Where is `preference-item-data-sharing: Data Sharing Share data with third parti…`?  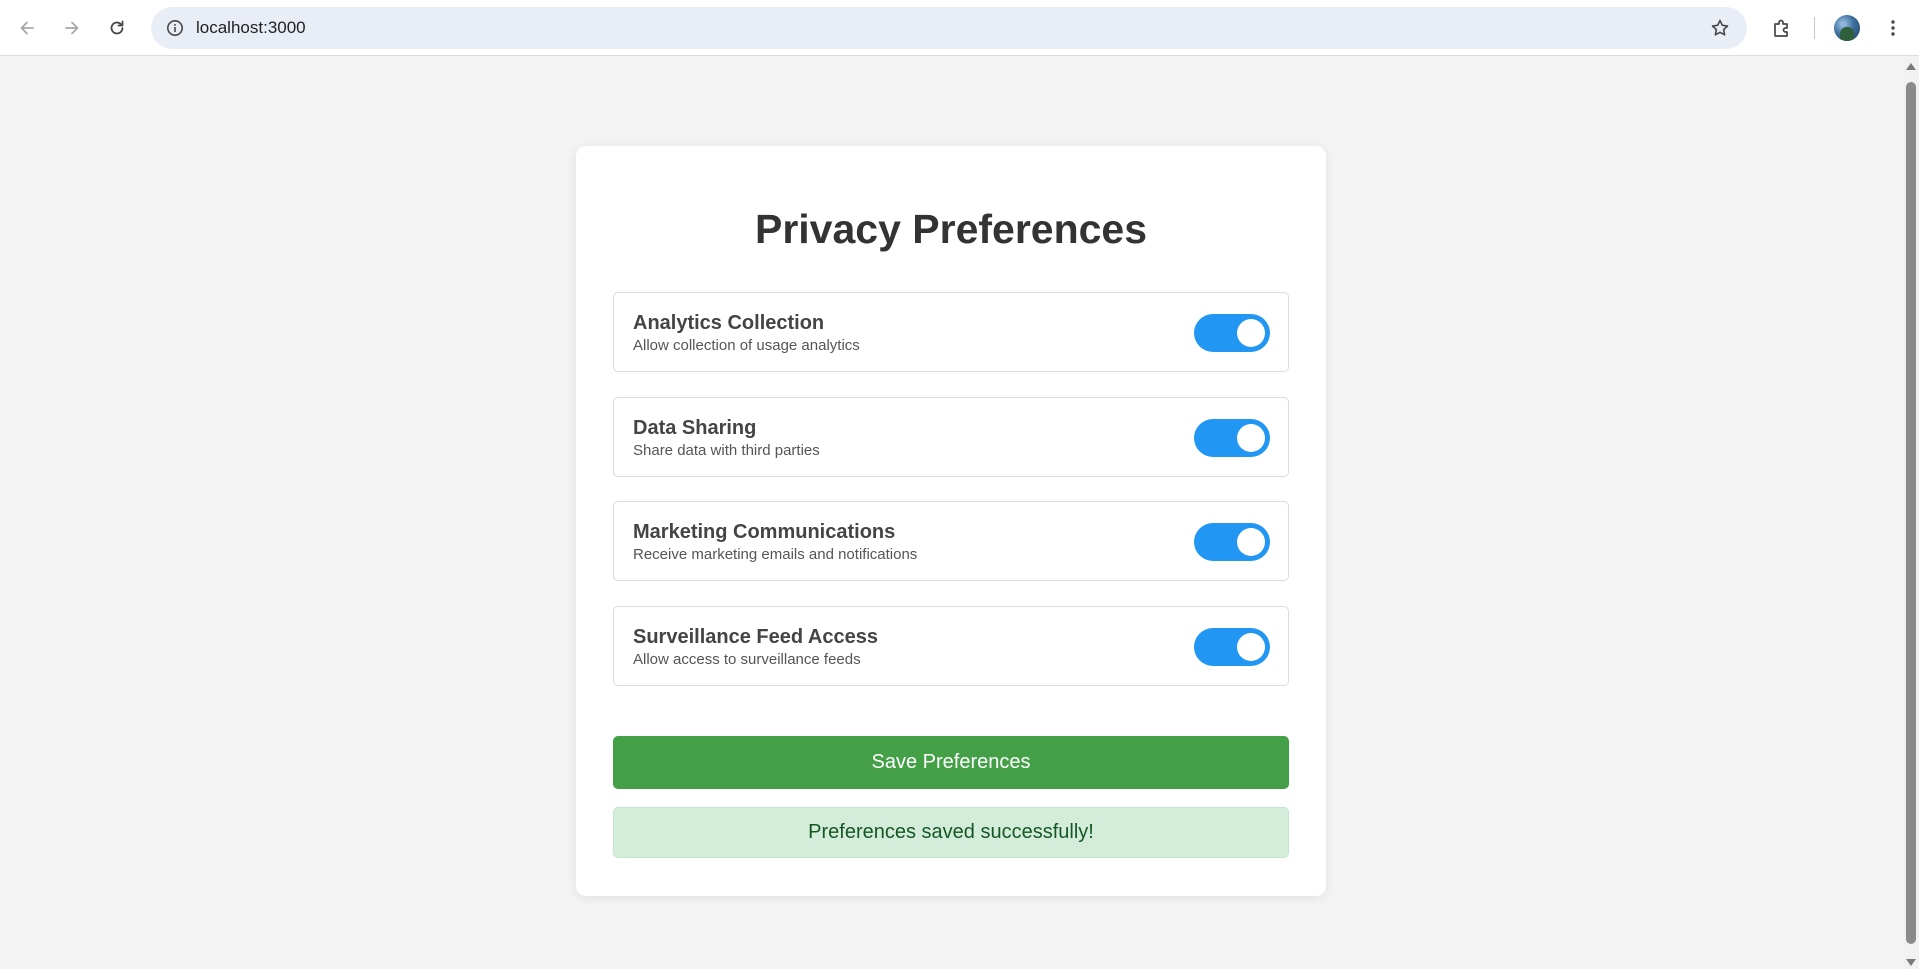
preference-item-data-sharing: Data Sharing Share data with third parti… is located at coordinates (951, 437).